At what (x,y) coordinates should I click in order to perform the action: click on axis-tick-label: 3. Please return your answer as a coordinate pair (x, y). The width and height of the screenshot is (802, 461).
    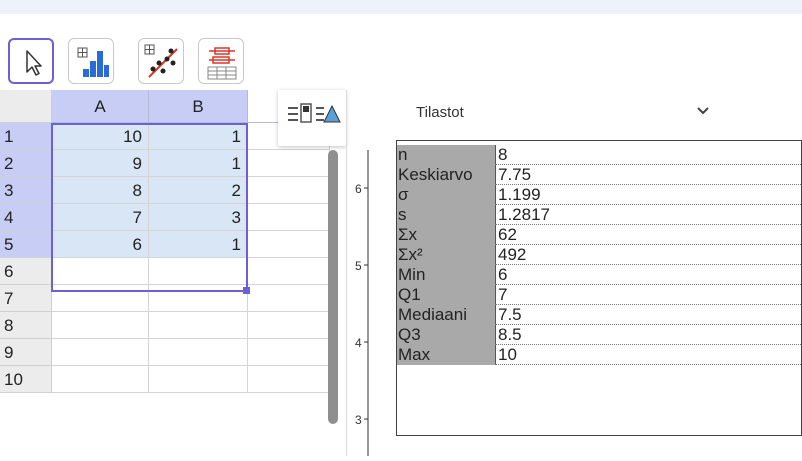
    Looking at the image, I should click on (358, 420).